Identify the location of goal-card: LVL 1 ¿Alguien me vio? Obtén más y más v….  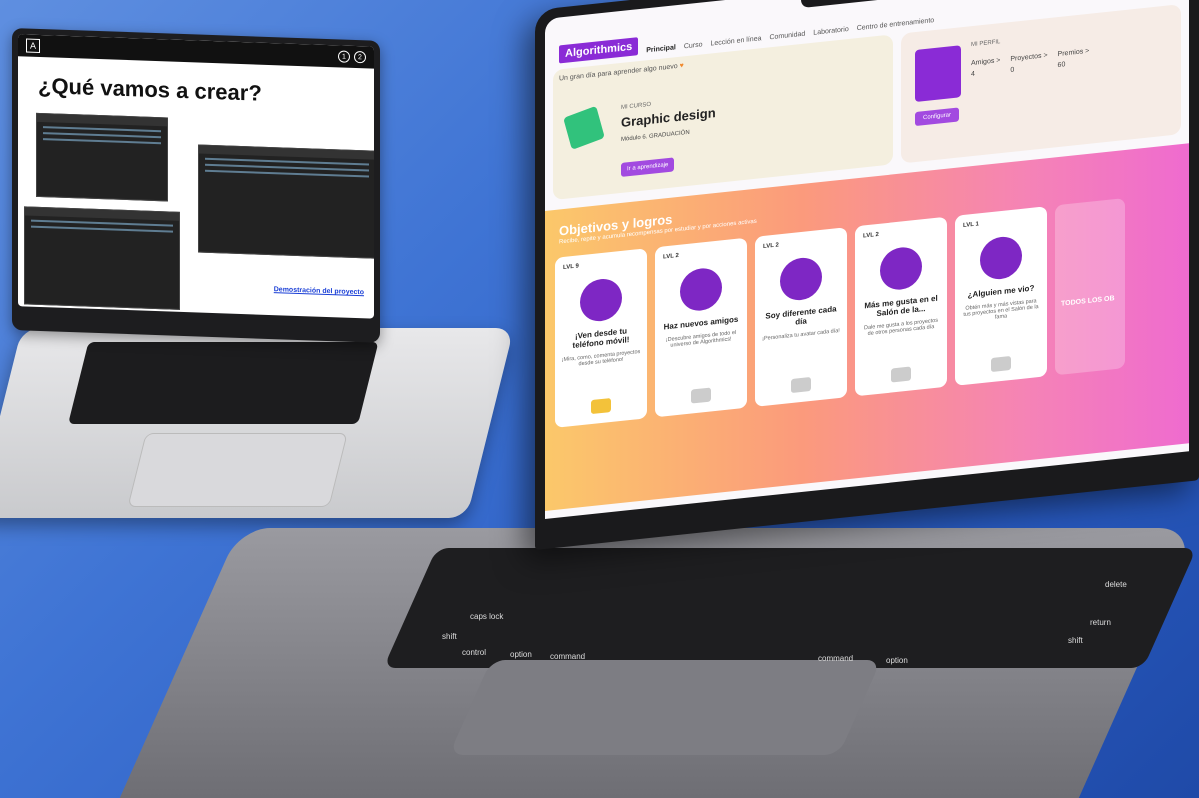
(1001, 296).